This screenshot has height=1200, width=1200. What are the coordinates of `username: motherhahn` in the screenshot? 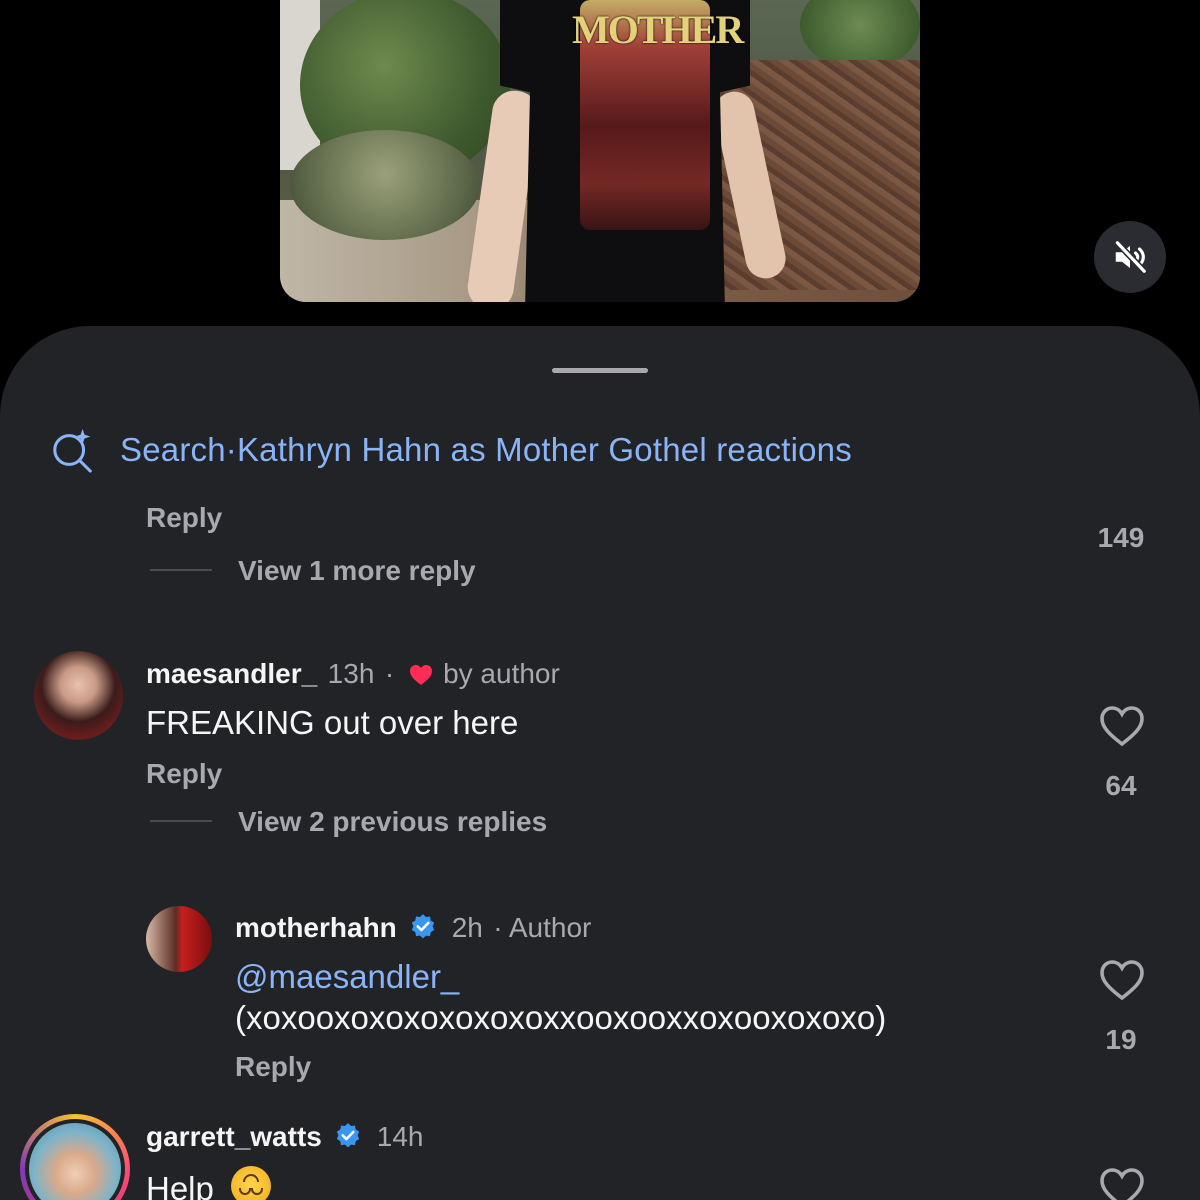 It's located at (316, 927).